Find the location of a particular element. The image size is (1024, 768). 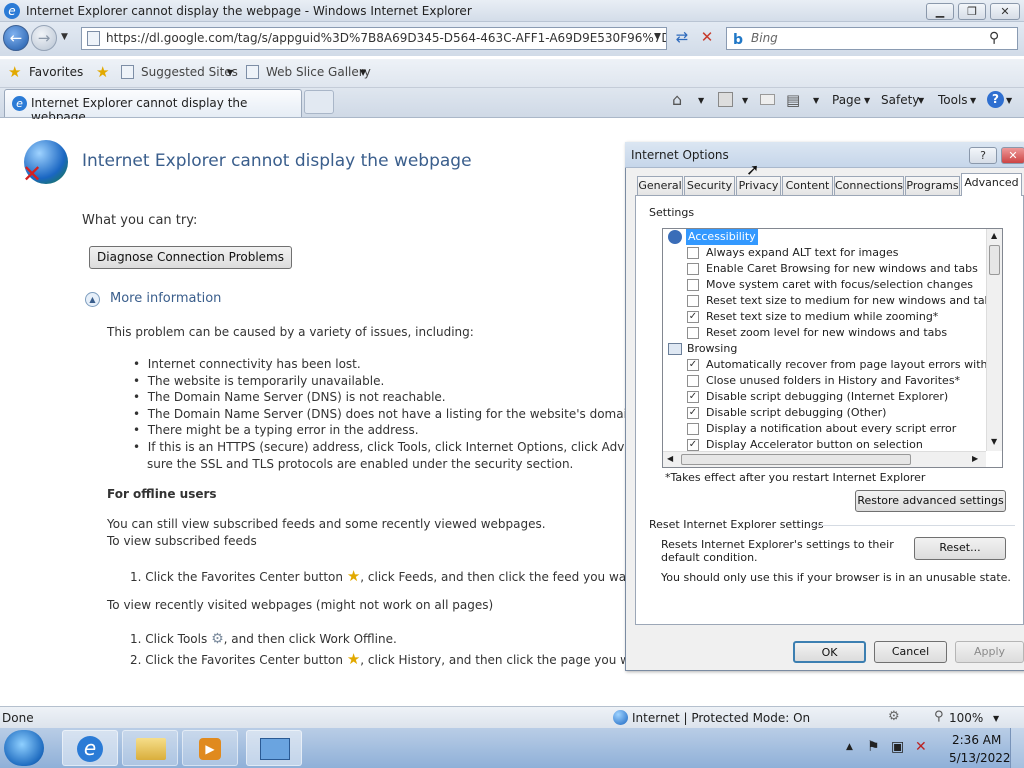

show-desktop-button is located at coordinates (1017, 748).